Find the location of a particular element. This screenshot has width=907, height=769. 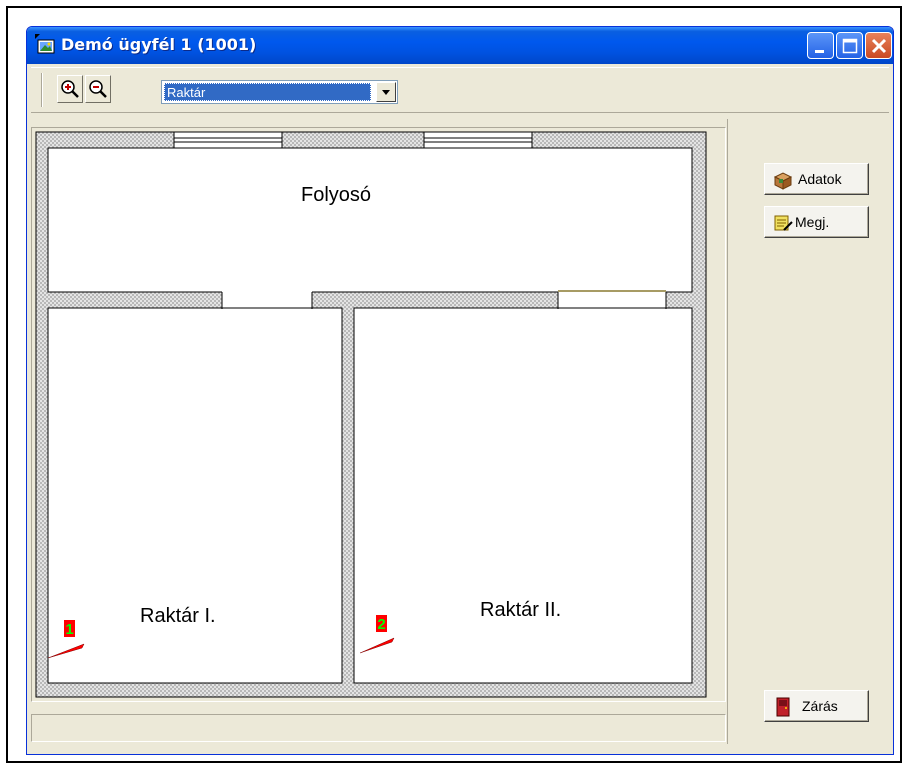

title-bar: Demó ügyfél 1 (1001) is located at coordinates (460, 45).